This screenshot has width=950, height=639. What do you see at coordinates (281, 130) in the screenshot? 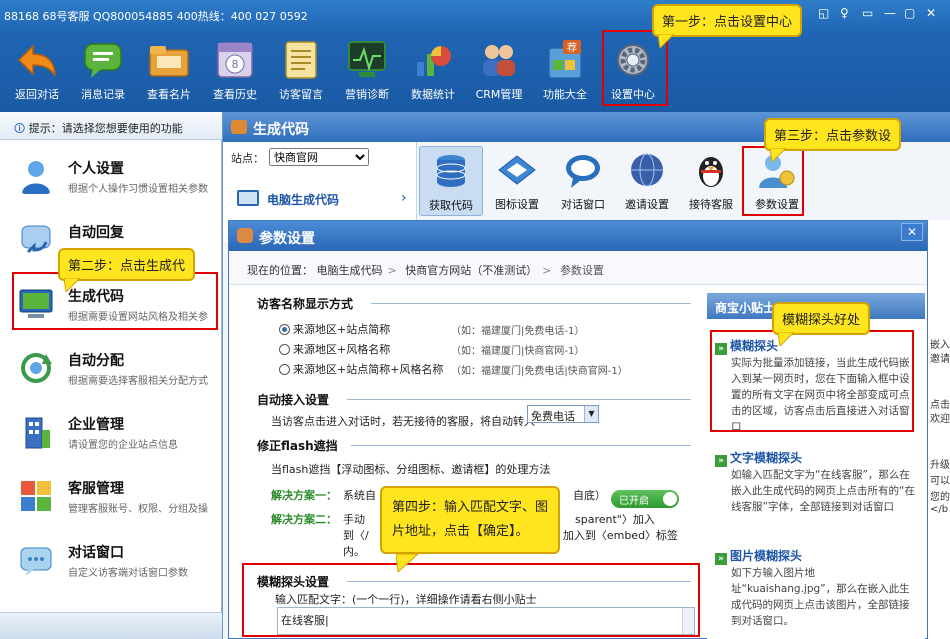
I see `generate-code-title: 生成代码` at bounding box center [281, 130].